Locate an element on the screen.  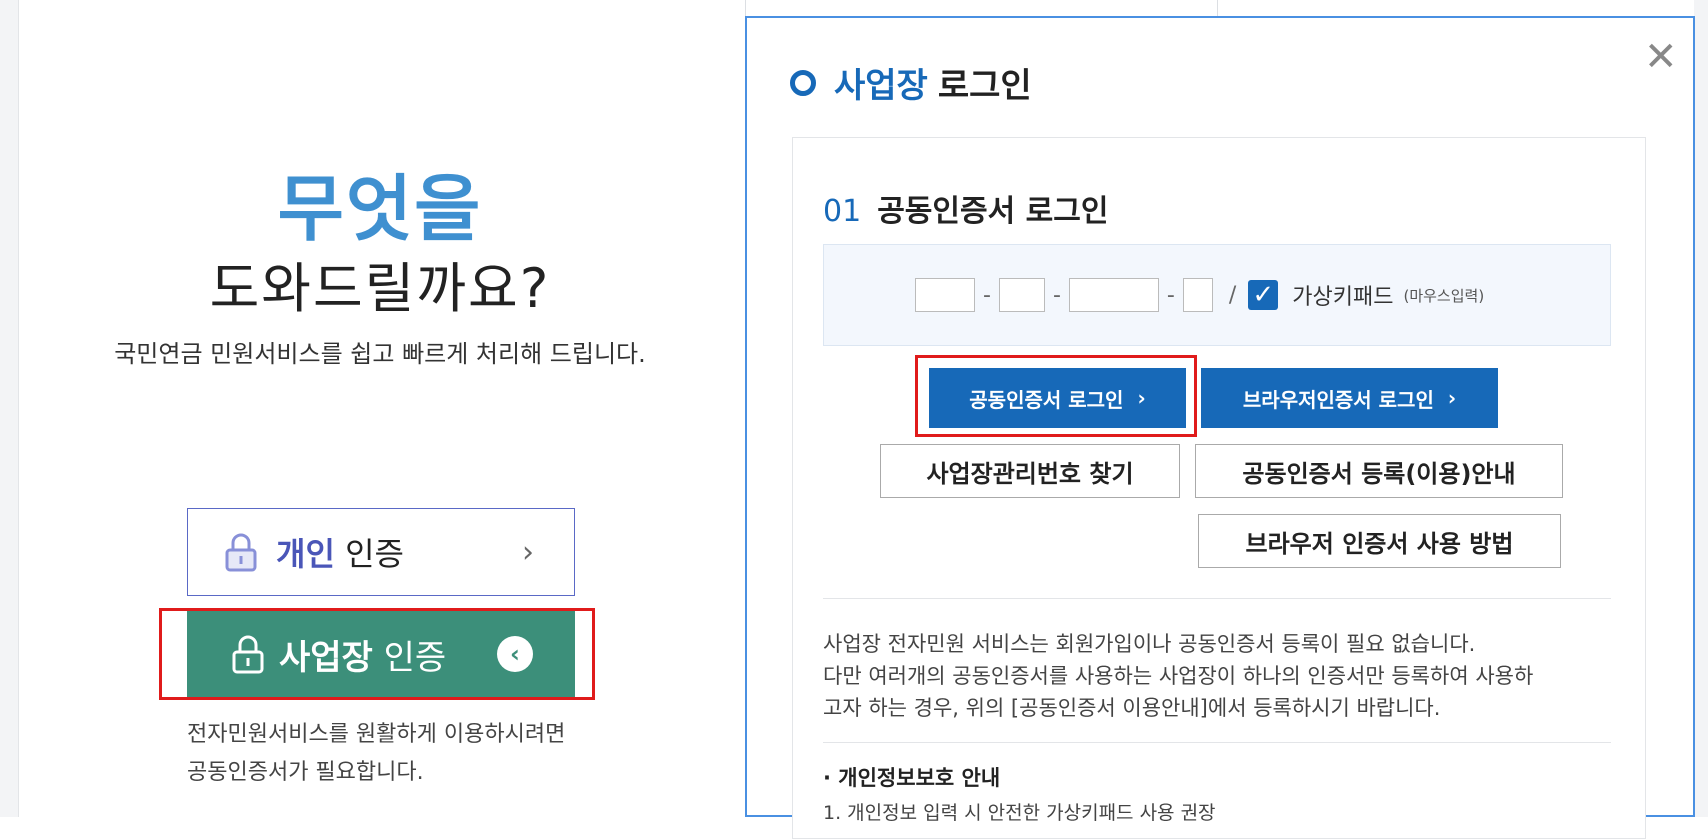
modal-title-rest: 로그인 is located at coordinates (984, 86).